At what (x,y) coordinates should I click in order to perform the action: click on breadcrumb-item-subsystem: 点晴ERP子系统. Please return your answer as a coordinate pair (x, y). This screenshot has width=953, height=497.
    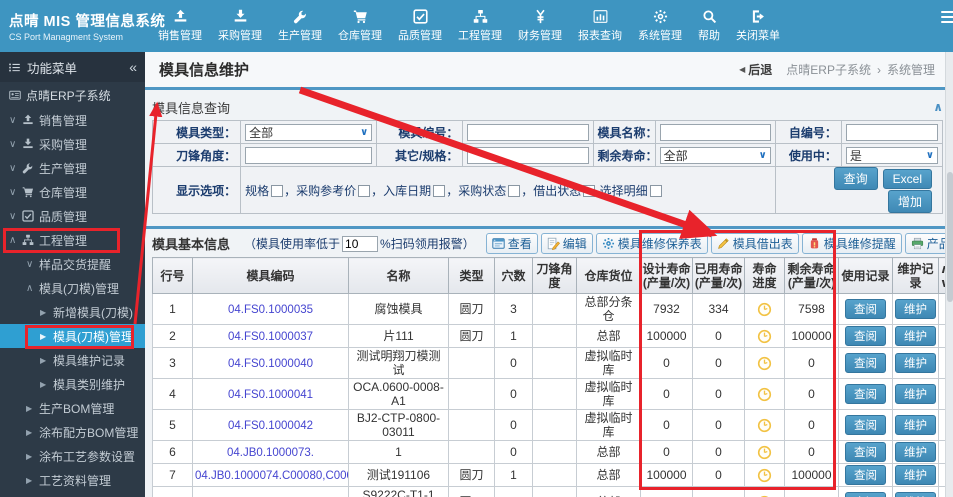
    Looking at the image, I should click on (828, 69).